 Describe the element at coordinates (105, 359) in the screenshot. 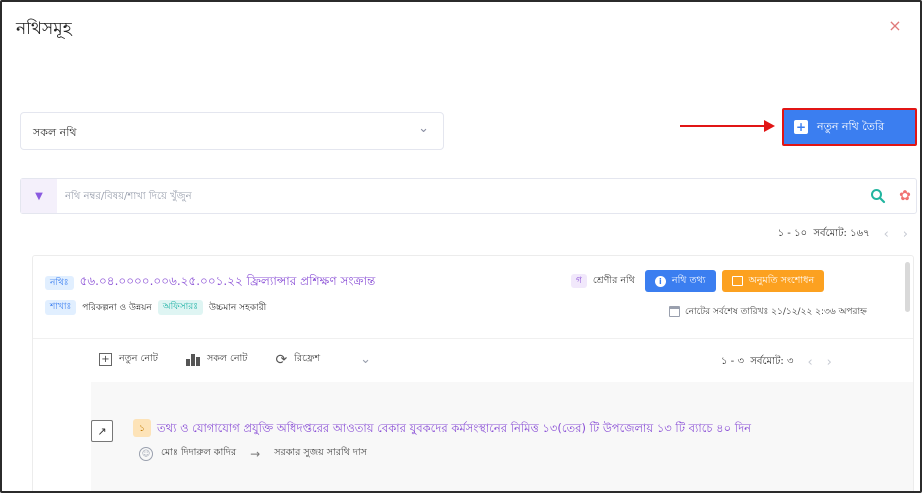

I see `plus-icon: +` at that location.